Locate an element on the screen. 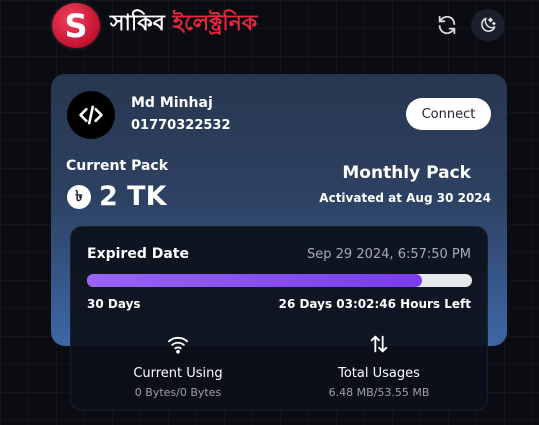 This screenshot has width=539, height=425. theme-toggle-button is located at coordinates (488, 25).